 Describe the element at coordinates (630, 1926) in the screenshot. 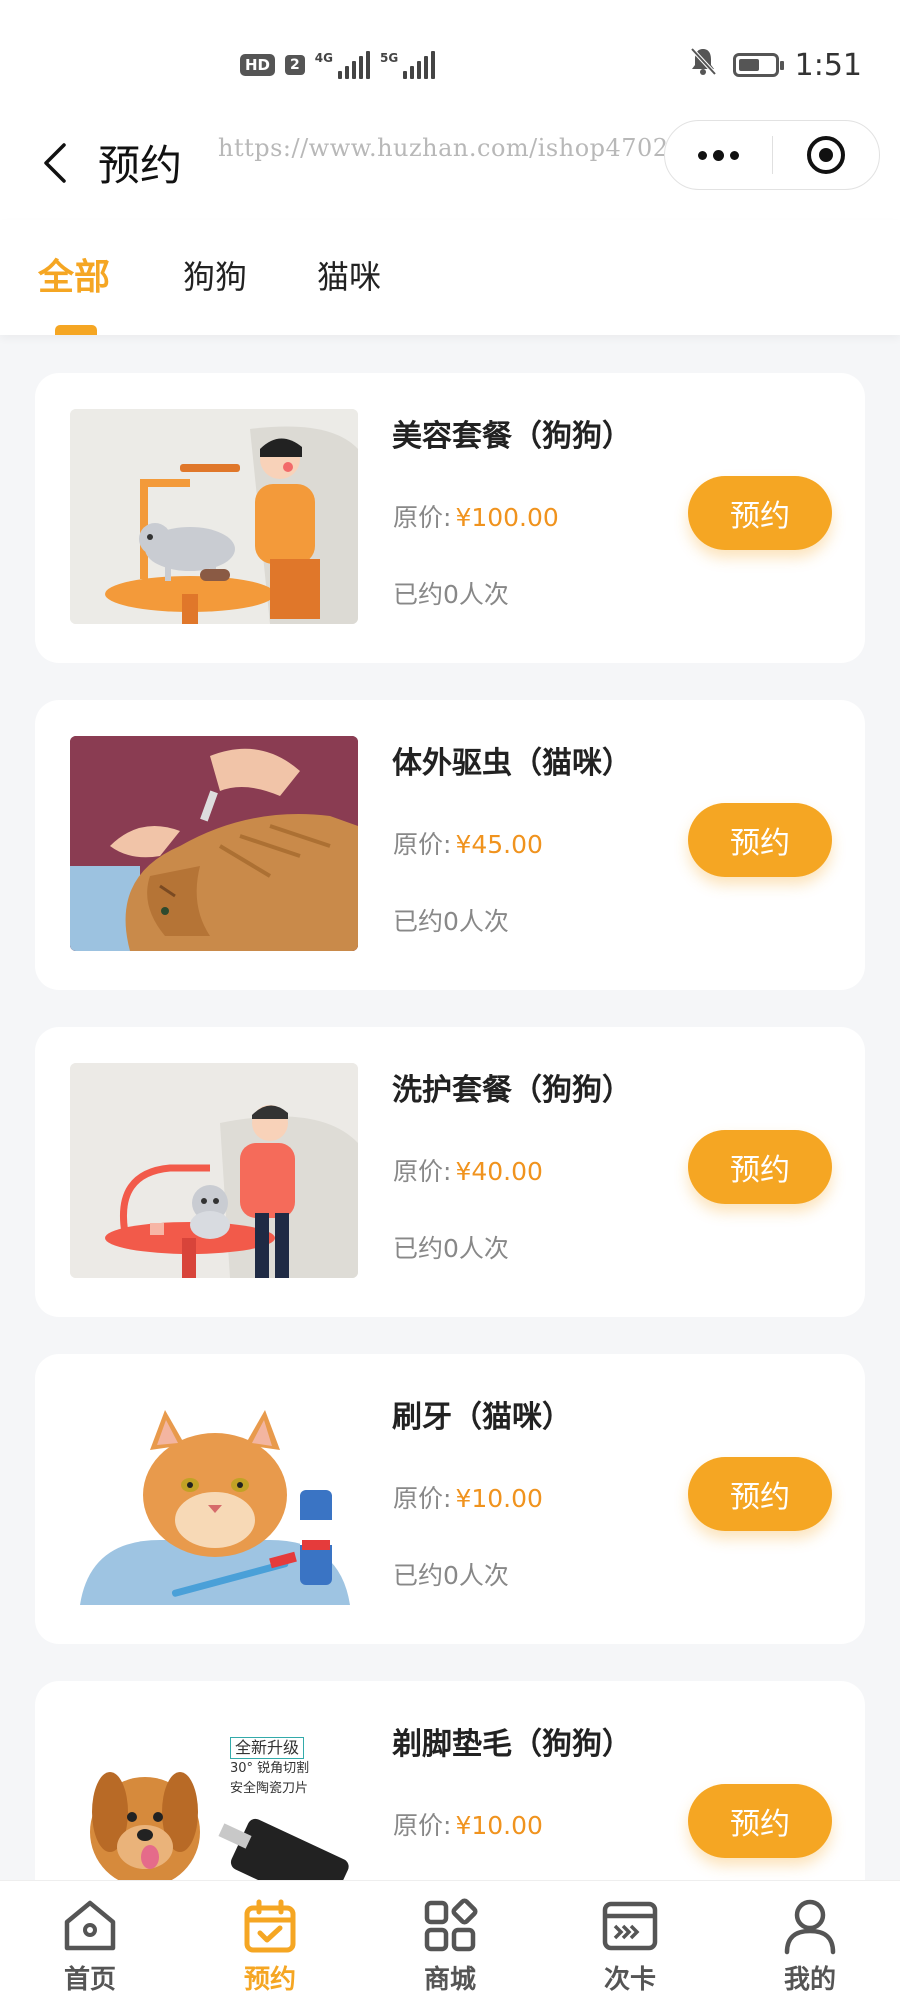

I see `card-icon` at that location.